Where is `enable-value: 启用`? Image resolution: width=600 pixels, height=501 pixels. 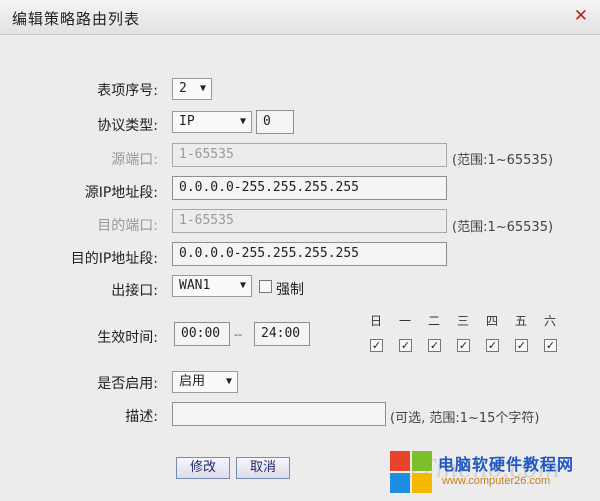
enable-value: 启用 is located at coordinates (192, 381).